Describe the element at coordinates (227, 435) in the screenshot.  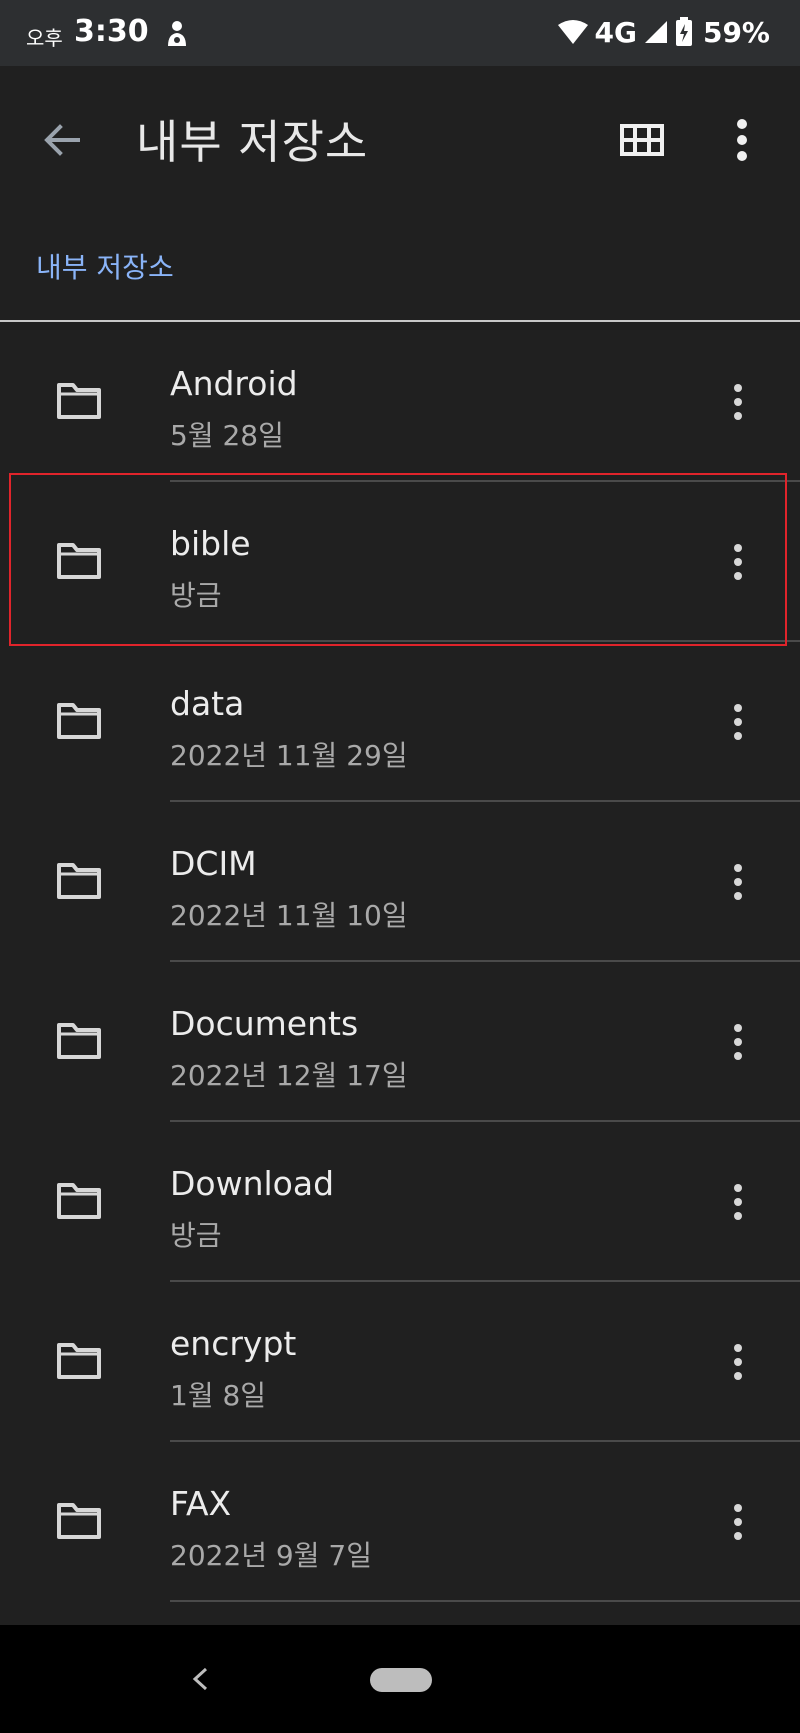
I see `file-date: 5월 28일` at that location.